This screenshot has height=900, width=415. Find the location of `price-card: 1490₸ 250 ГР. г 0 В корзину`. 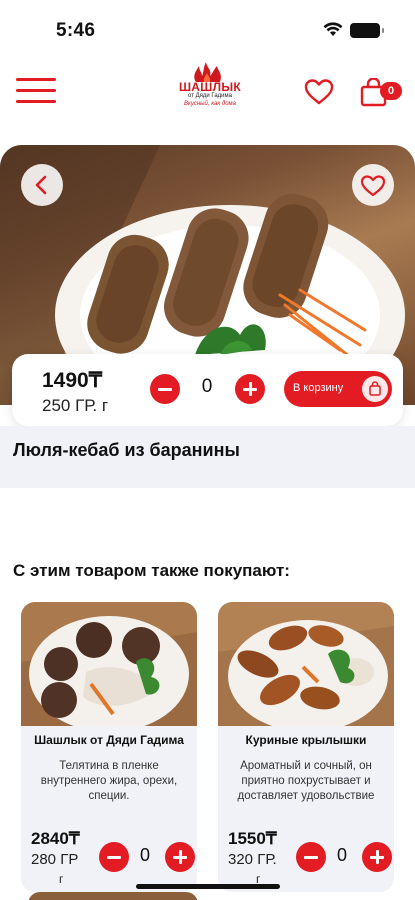

price-card: 1490₸ 250 ГР. г 0 В корзину is located at coordinates (207, 390).